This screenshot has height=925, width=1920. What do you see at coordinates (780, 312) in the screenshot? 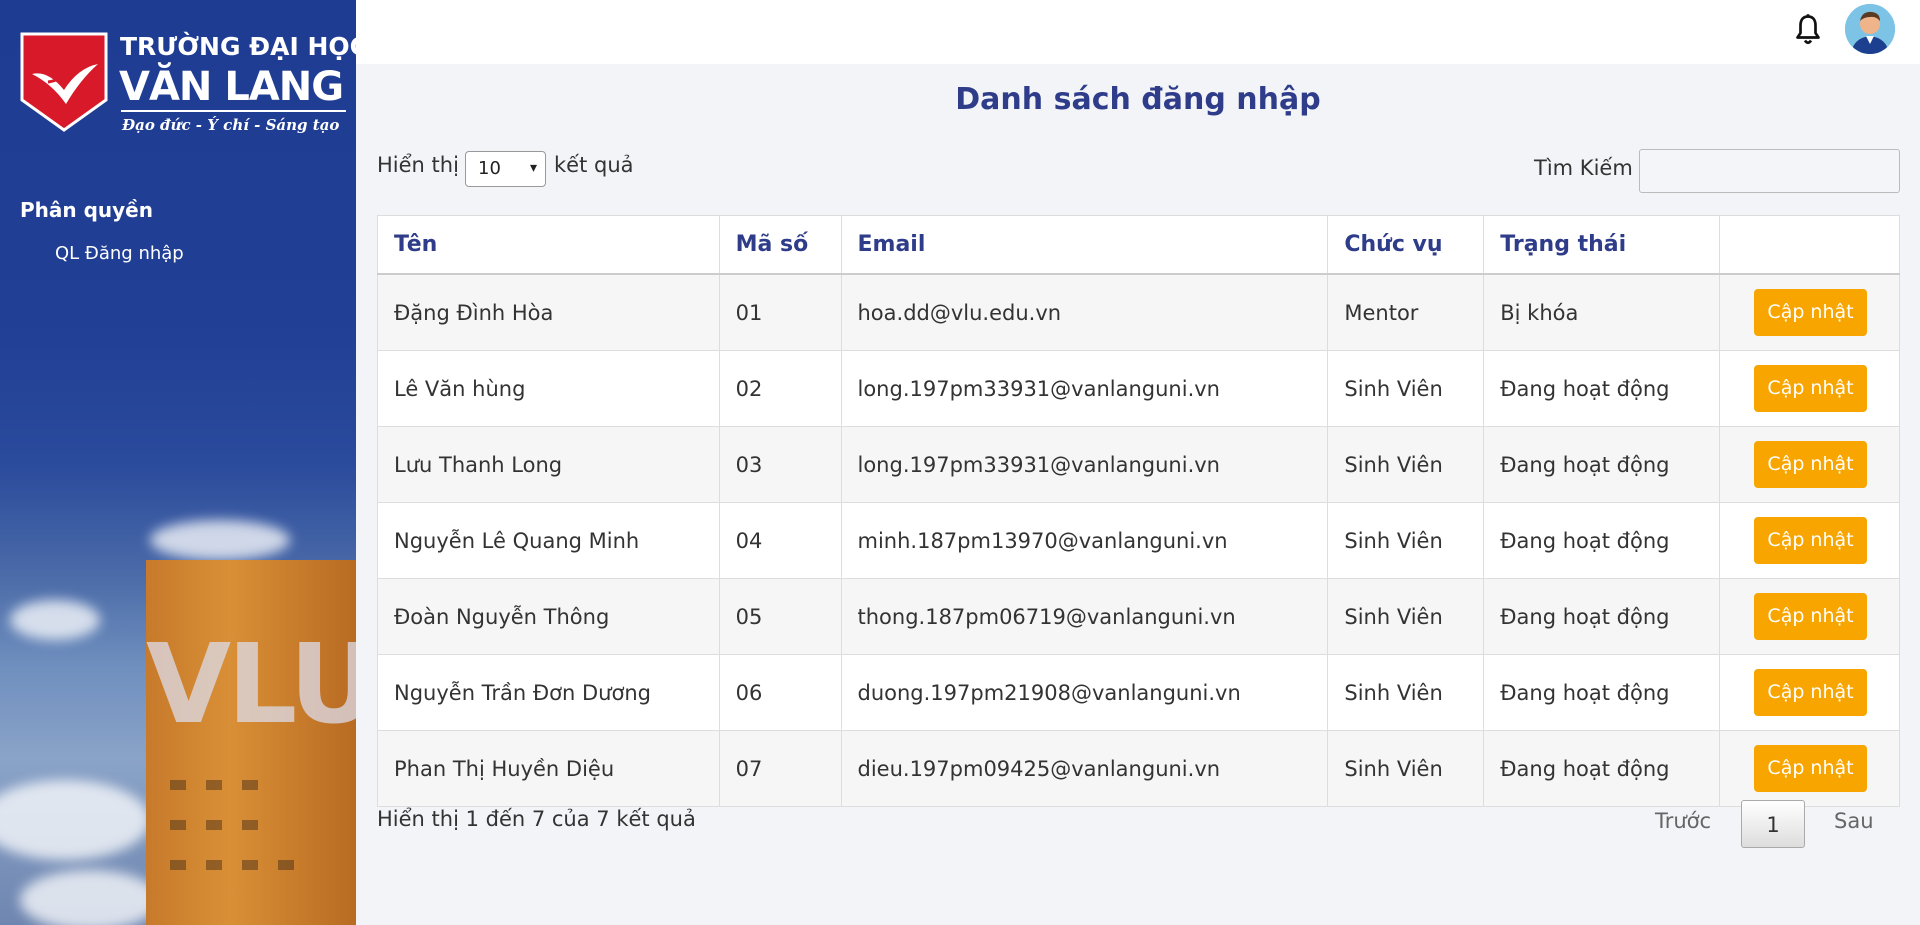
I see `cell-code: 01` at bounding box center [780, 312].